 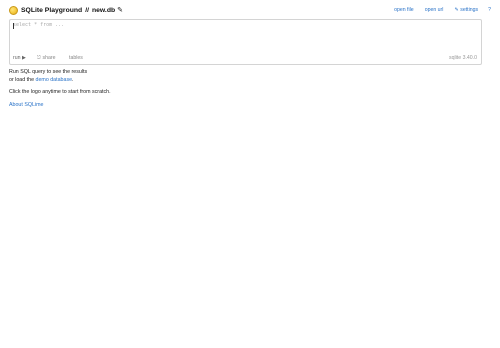 I want to click on tables-button: tables, so click(x=76, y=58).